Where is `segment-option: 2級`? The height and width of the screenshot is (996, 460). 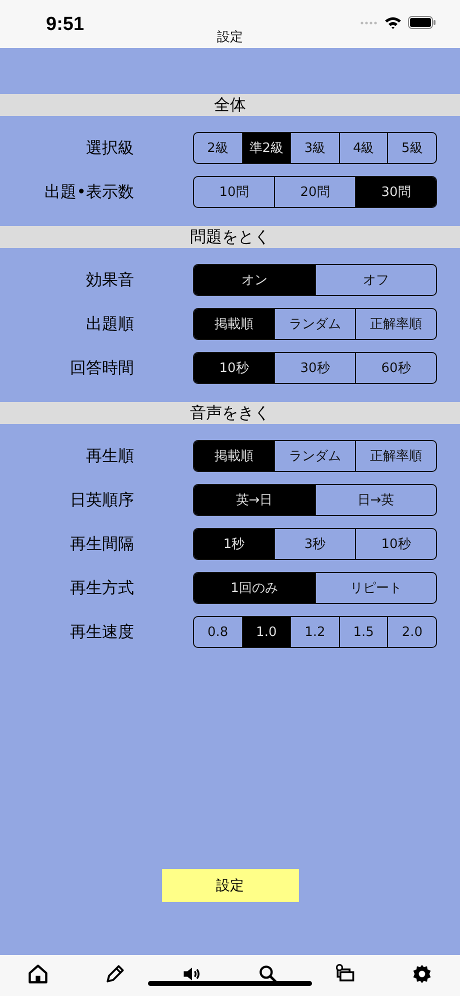 segment-option: 2級 is located at coordinates (218, 148).